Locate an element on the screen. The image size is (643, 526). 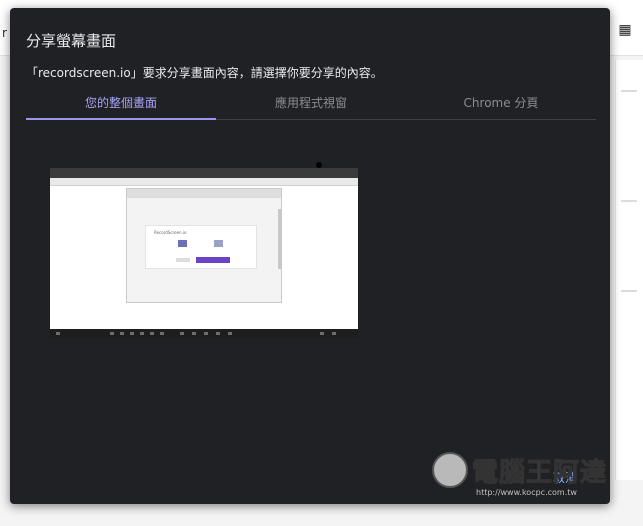
thumbnail-cancel-button is located at coordinates (183, 260).